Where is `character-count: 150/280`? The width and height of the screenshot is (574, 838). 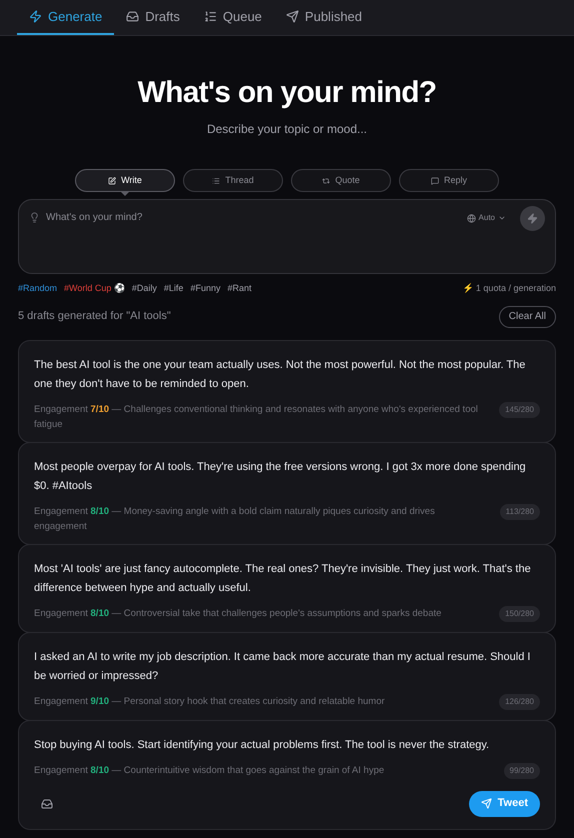
character-count: 150/280 is located at coordinates (519, 614).